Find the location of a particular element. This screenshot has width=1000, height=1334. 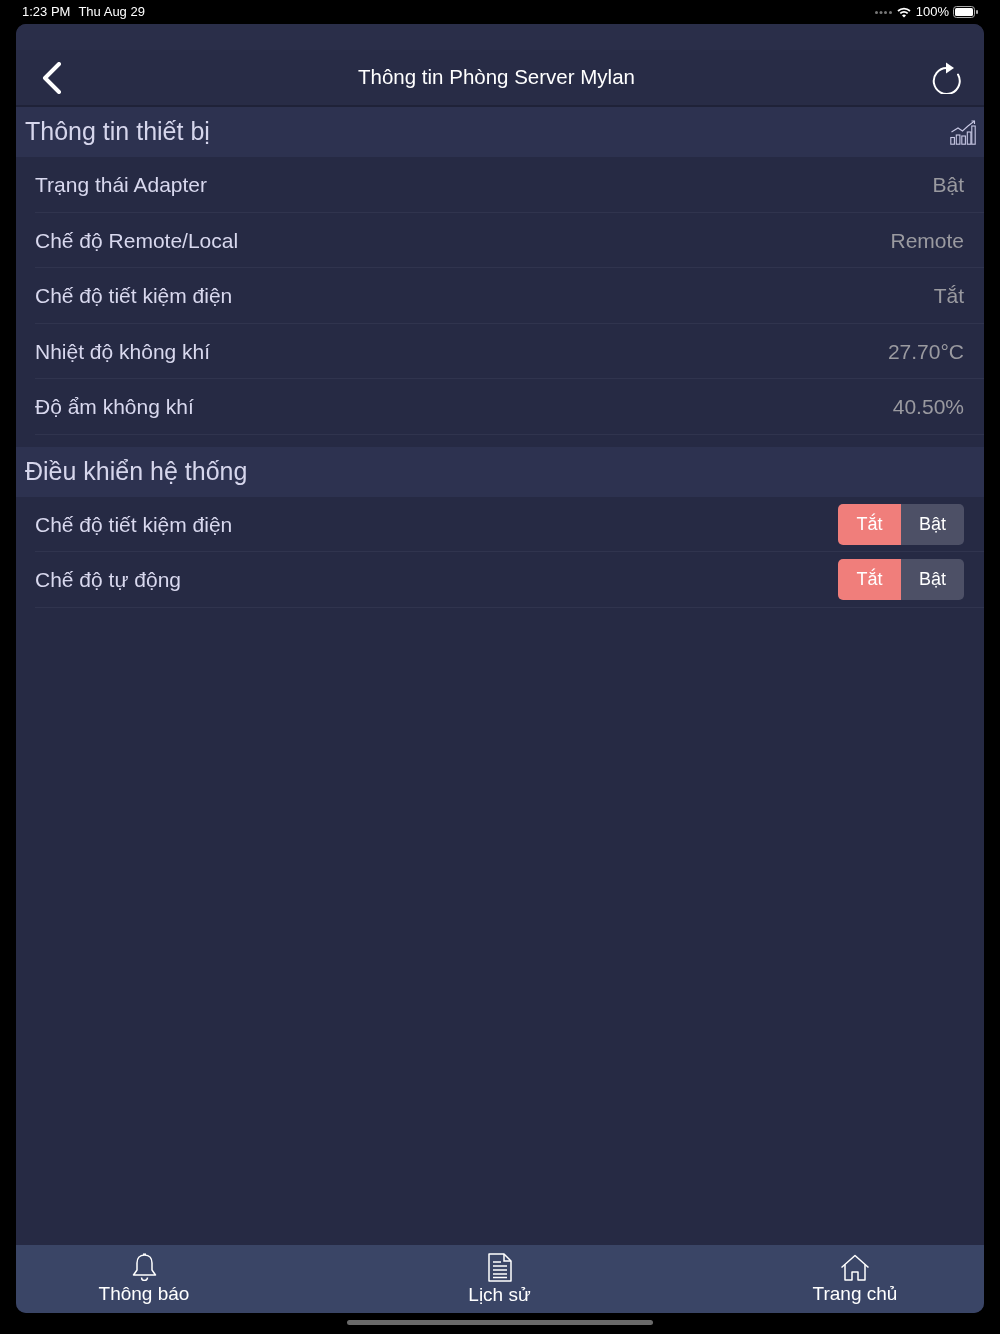

signal-icon is located at coordinates (883, 12).